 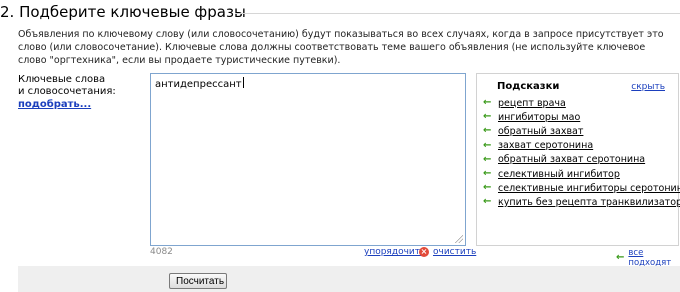 I want to click on hint-item-link: рецепт врача, so click(x=532, y=103).